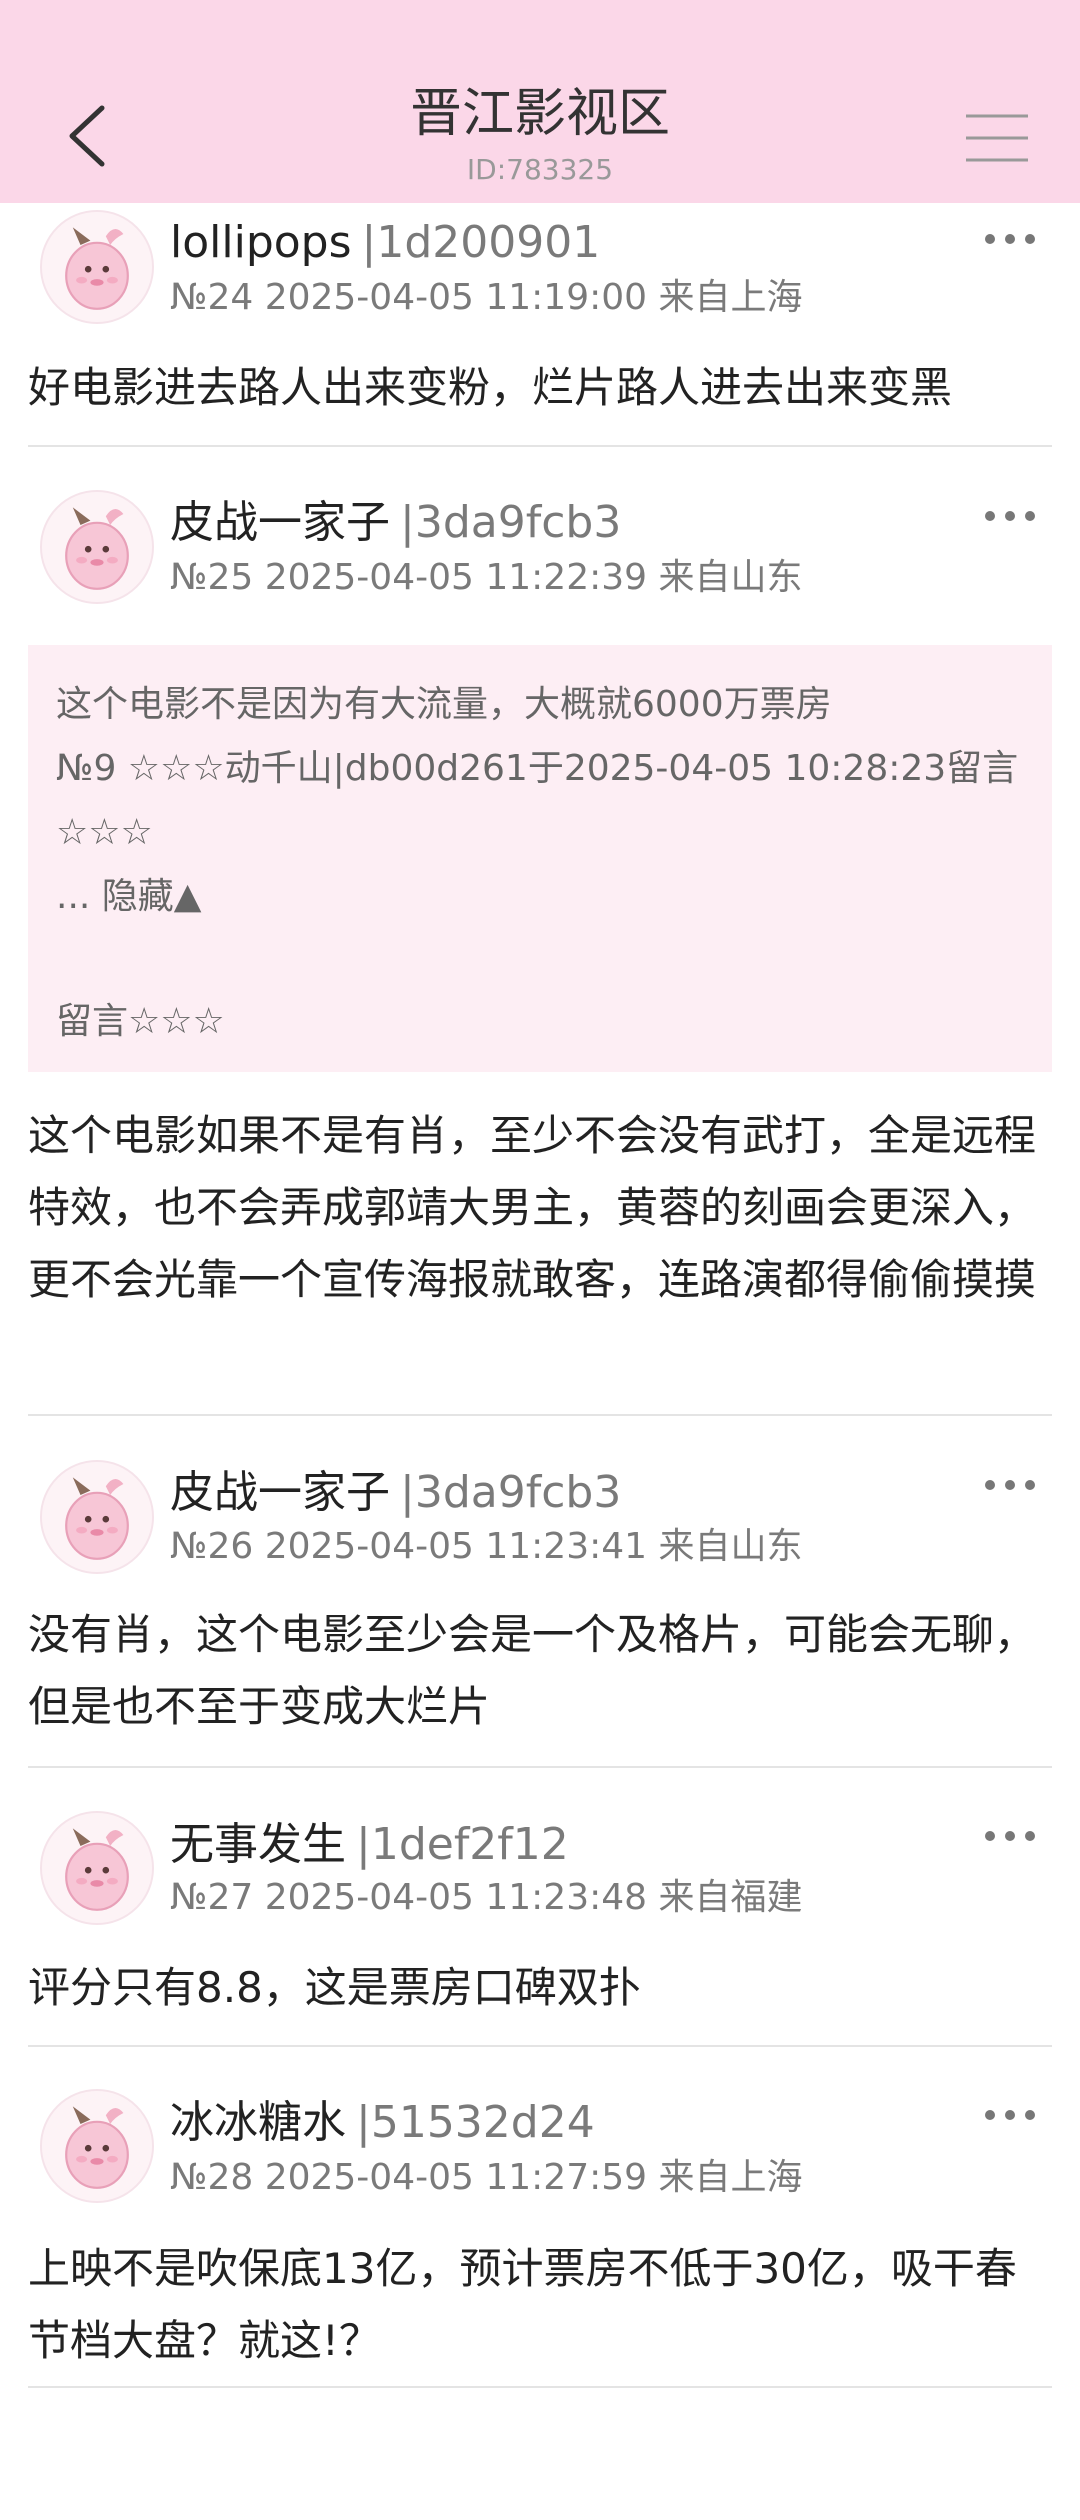 Image resolution: width=1080 pixels, height=2520 pixels. I want to click on post-meta: №28 2025-04-05 11:27:59 来自上海, so click(486, 2177).